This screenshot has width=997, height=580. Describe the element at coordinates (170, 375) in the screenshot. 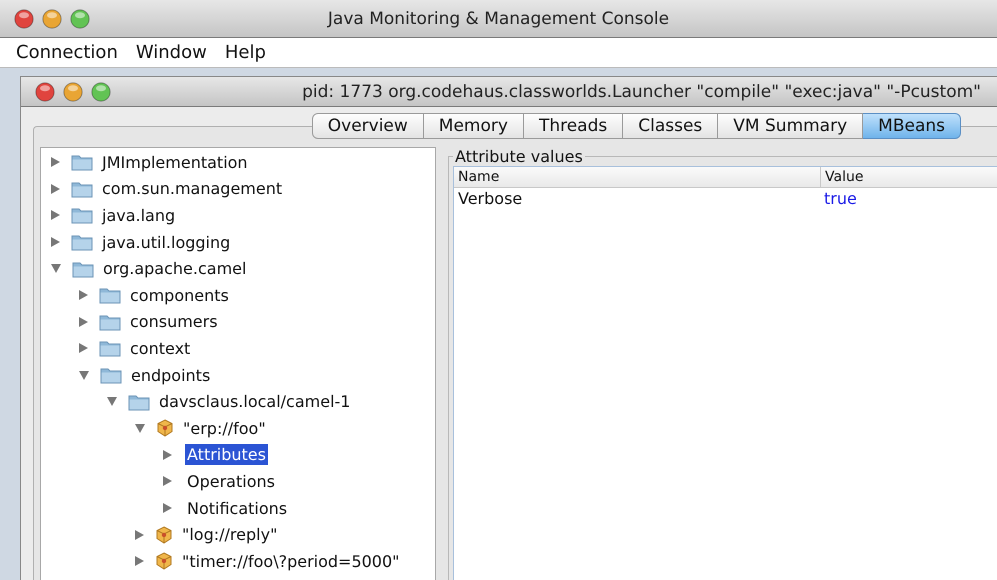

I see `tree-node: endpoints` at that location.